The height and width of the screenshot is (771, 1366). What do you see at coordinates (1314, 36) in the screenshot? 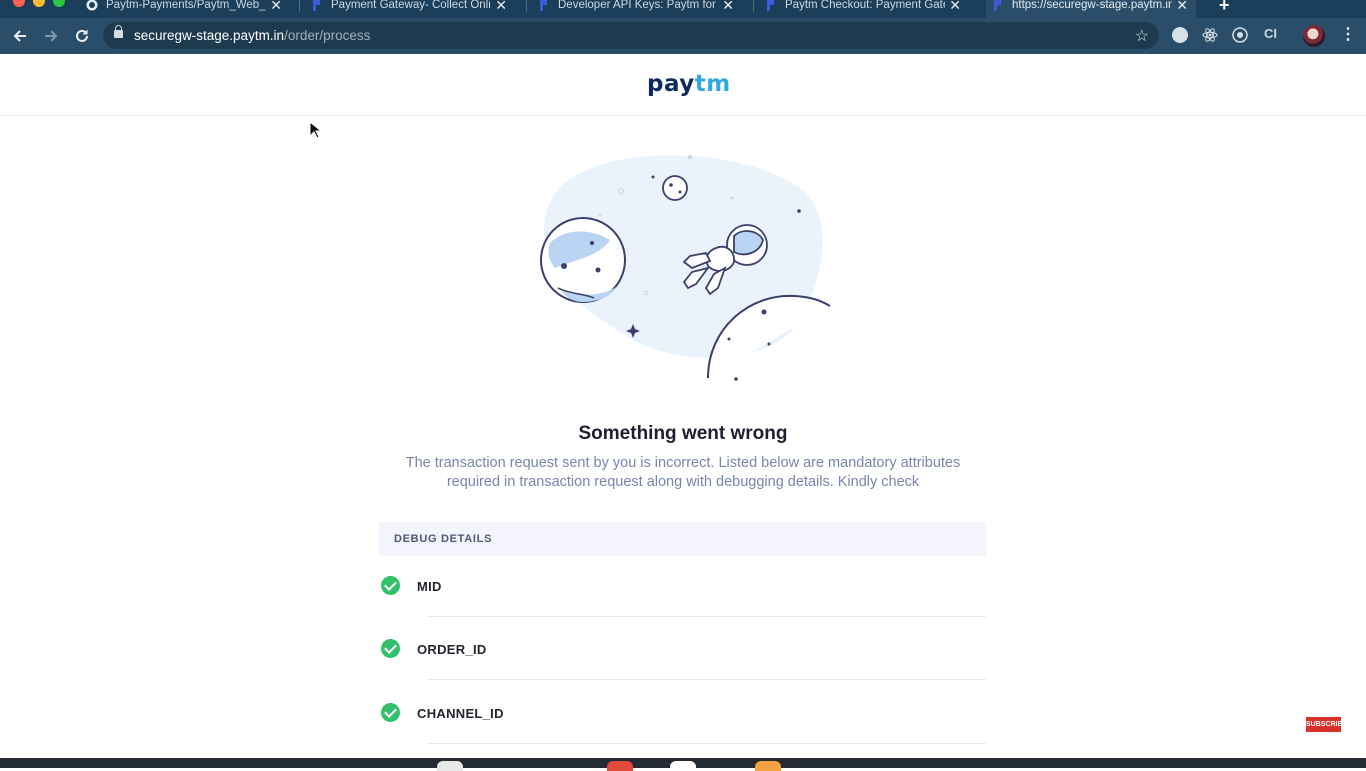
I see `profile-avatar` at bounding box center [1314, 36].